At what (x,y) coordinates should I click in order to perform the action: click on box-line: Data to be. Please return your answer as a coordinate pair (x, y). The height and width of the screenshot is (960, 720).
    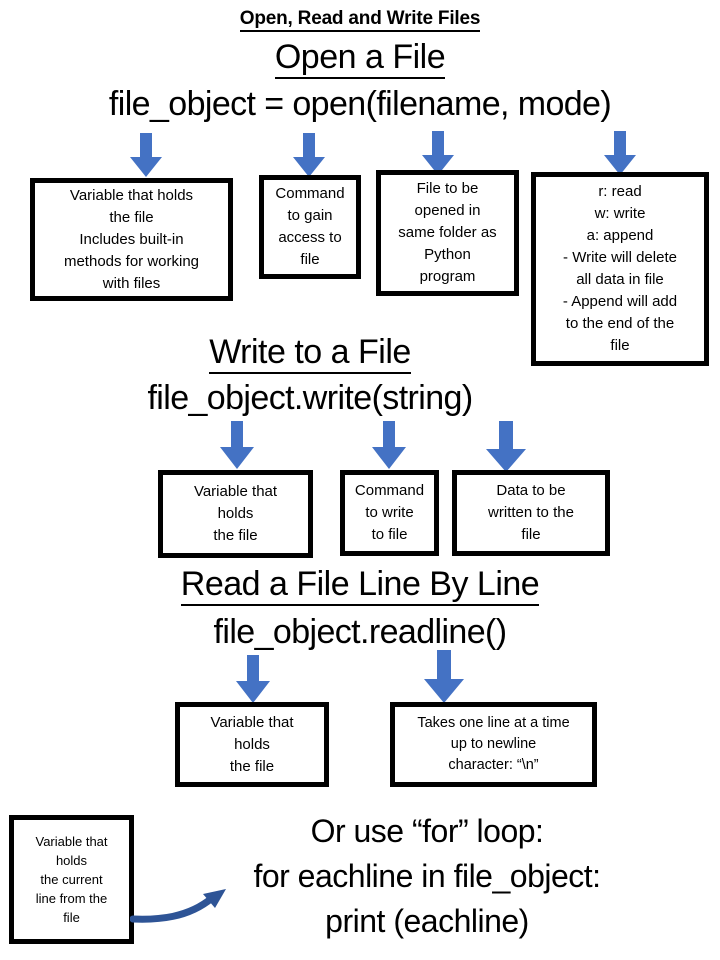
    Looking at the image, I should click on (531, 490).